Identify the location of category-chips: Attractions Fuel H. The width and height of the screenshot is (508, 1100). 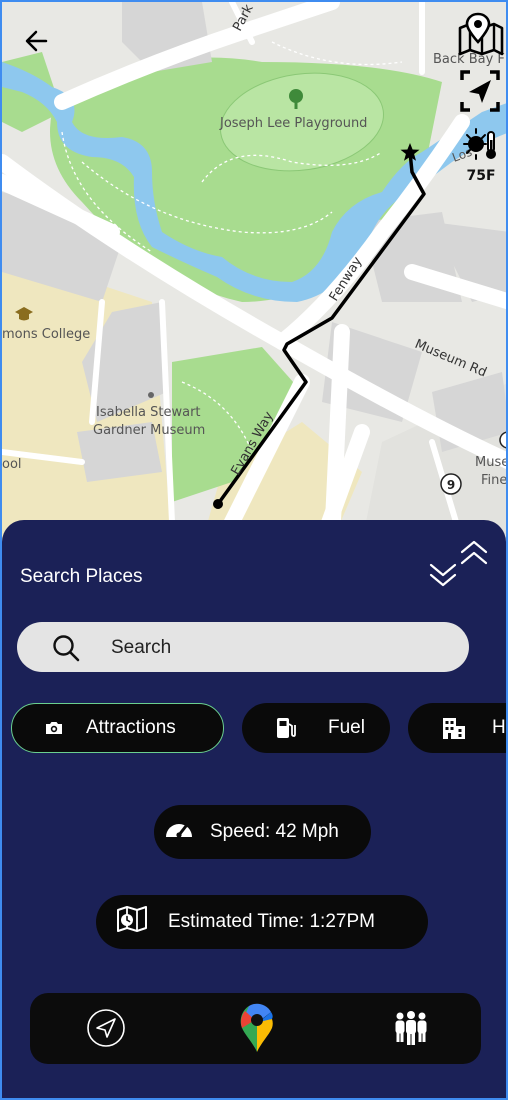
(254, 729).